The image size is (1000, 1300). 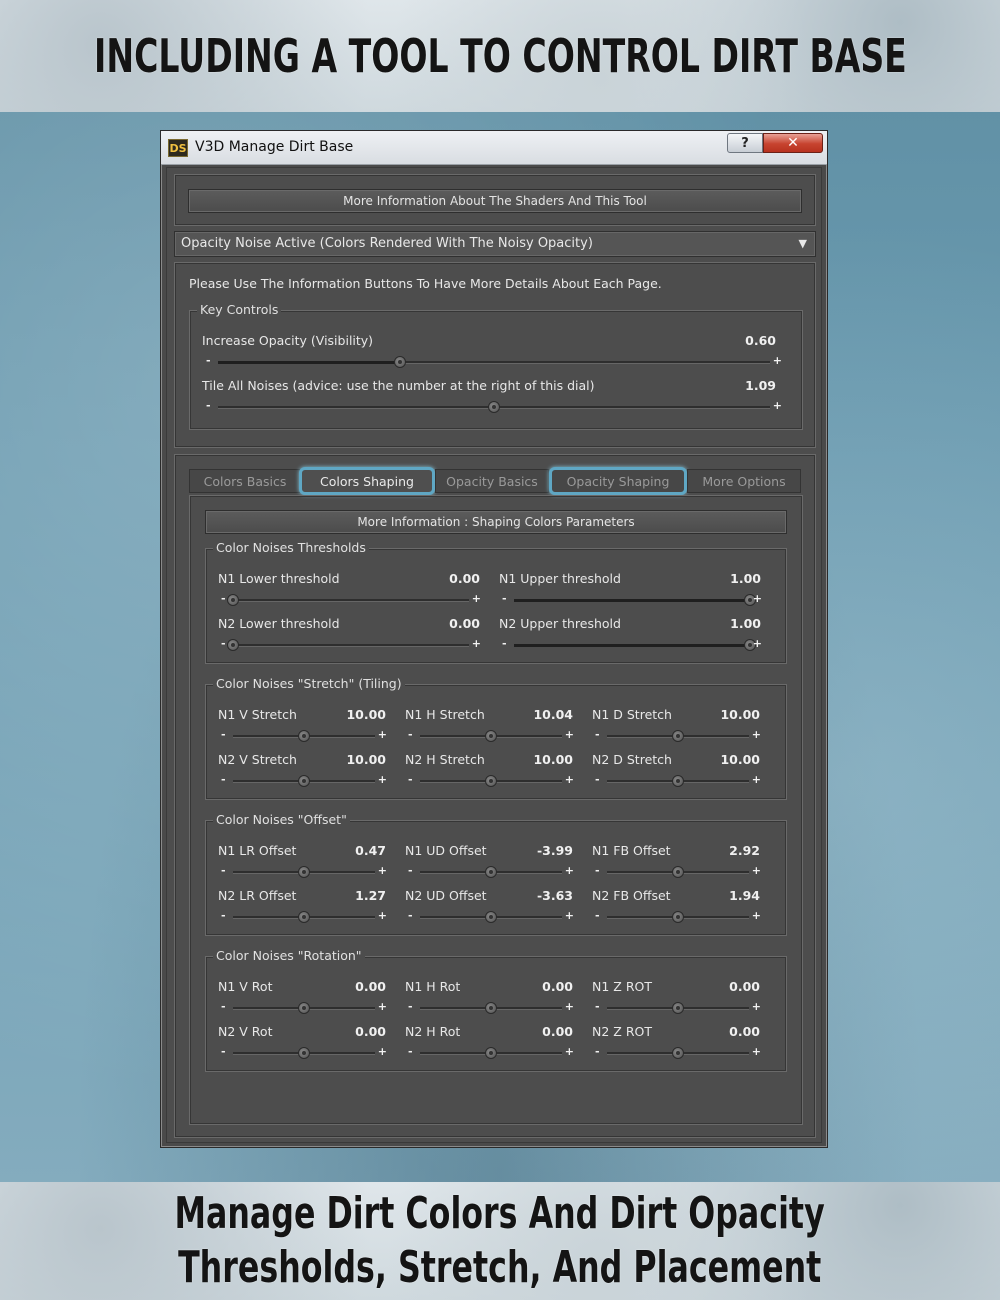 I want to click on threshold-n1-lower-threshold-slider: - +, so click(x=351, y=599).